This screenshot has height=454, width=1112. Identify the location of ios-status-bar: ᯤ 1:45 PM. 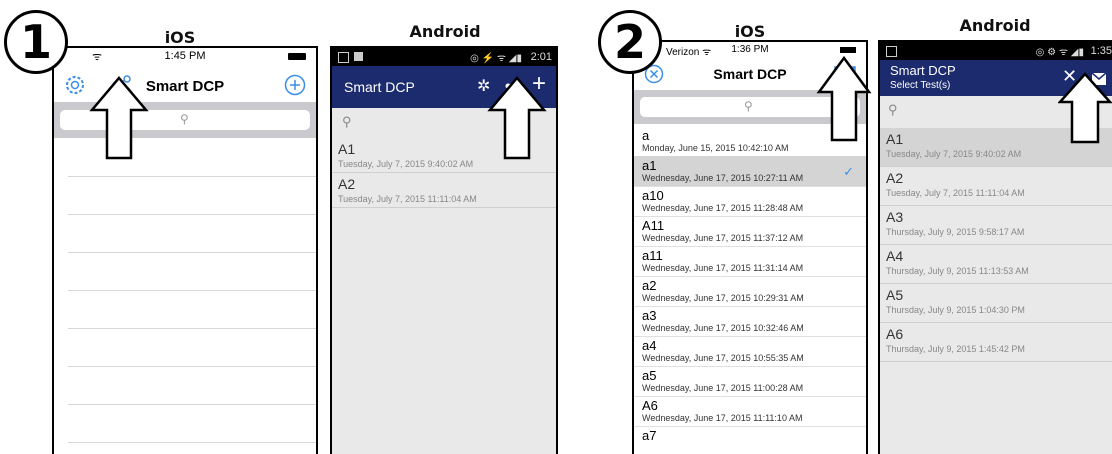
(185, 57).